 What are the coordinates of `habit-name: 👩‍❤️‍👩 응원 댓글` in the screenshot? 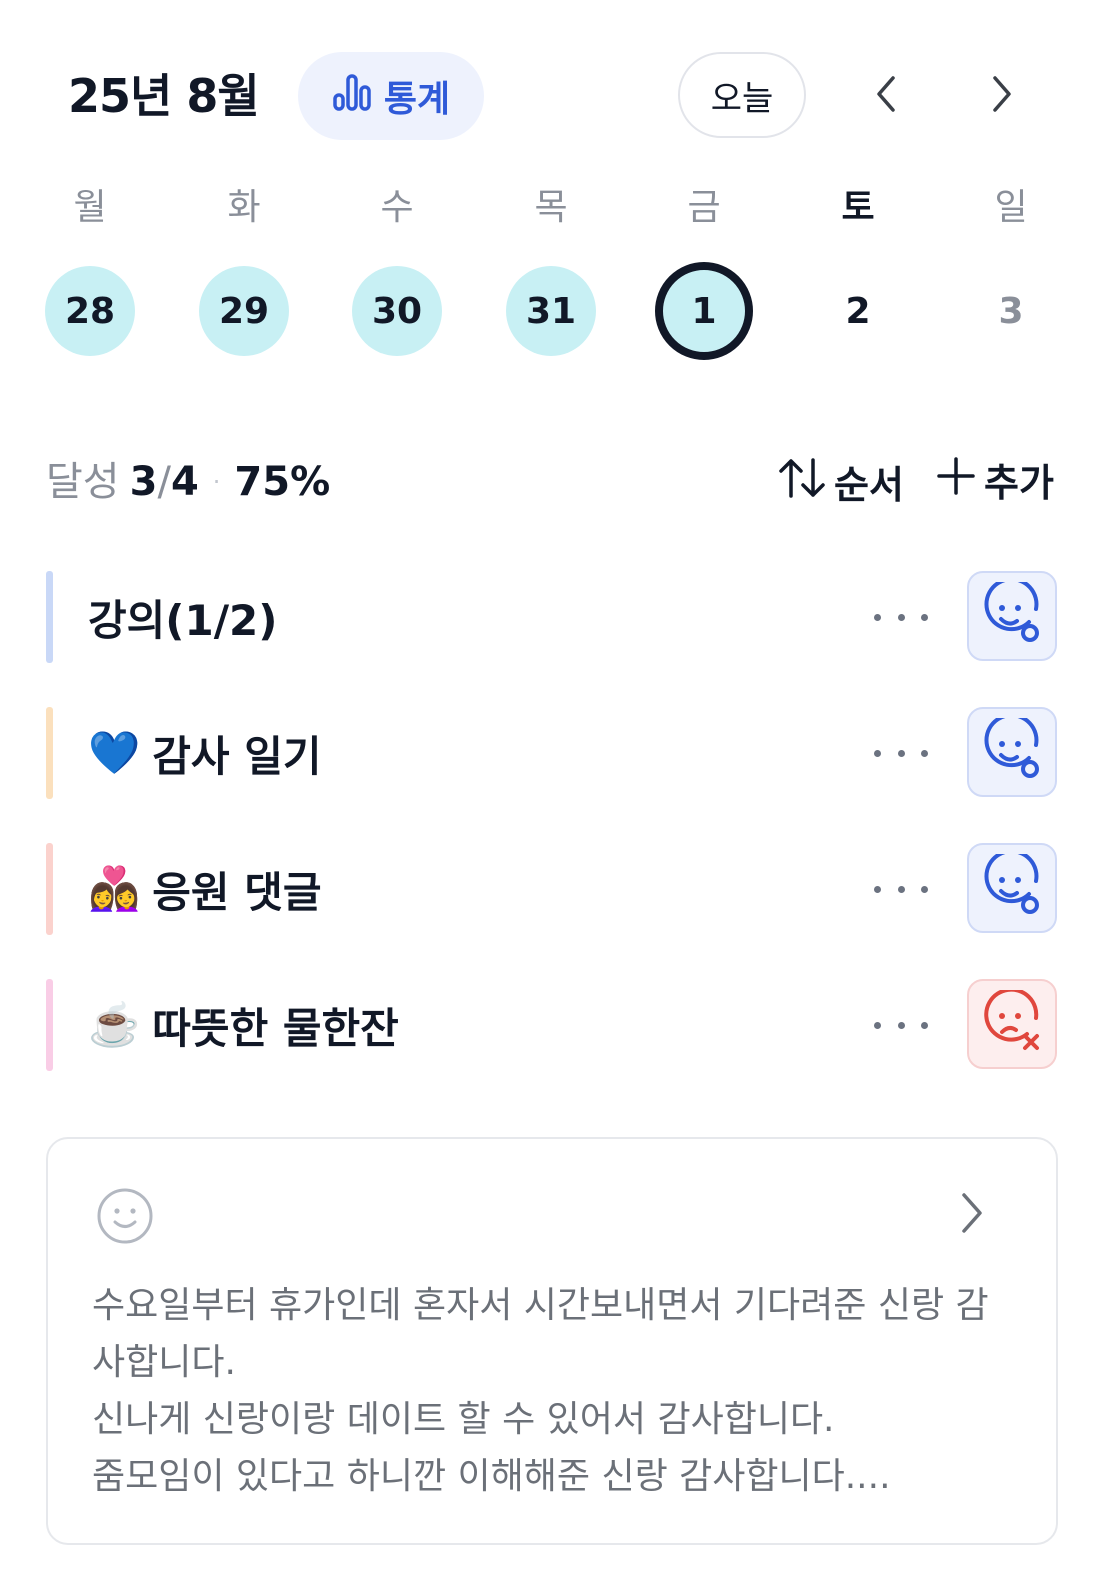 It's located at (204, 889).